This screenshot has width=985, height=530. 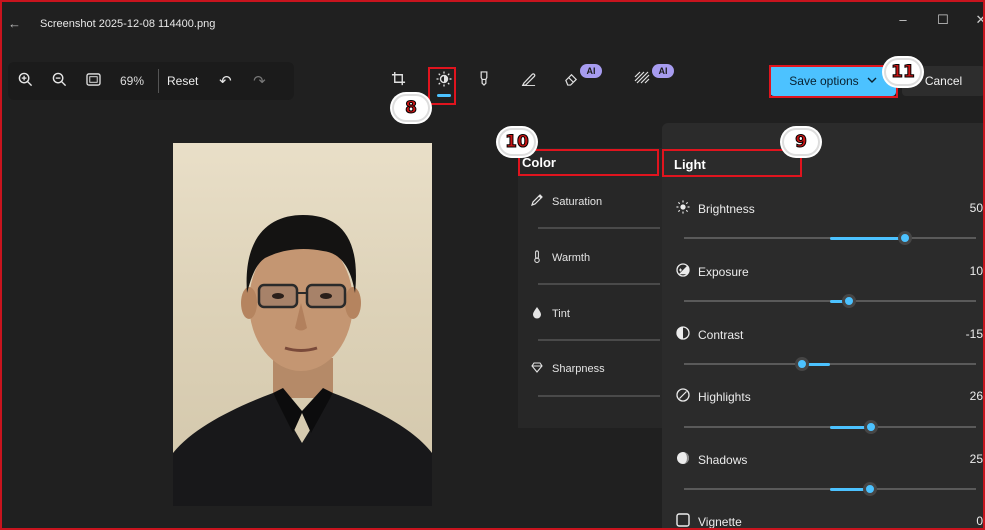 What do you see at coordinates (588, 163) in the screenshot?
I see `color-section-header: Color` at bounding box center [588, 163].